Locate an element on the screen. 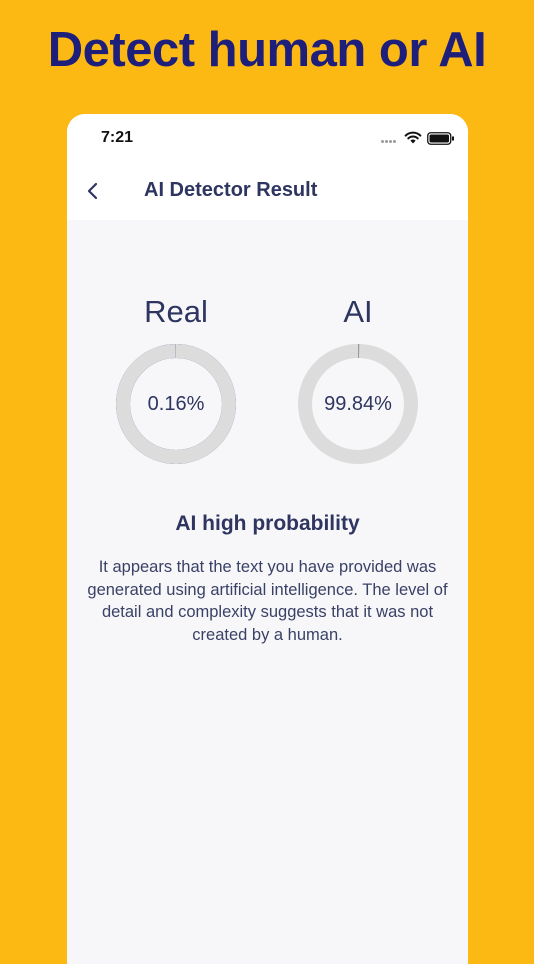  promo-headline: Detect human or AI is located at coordinates (267, 50).